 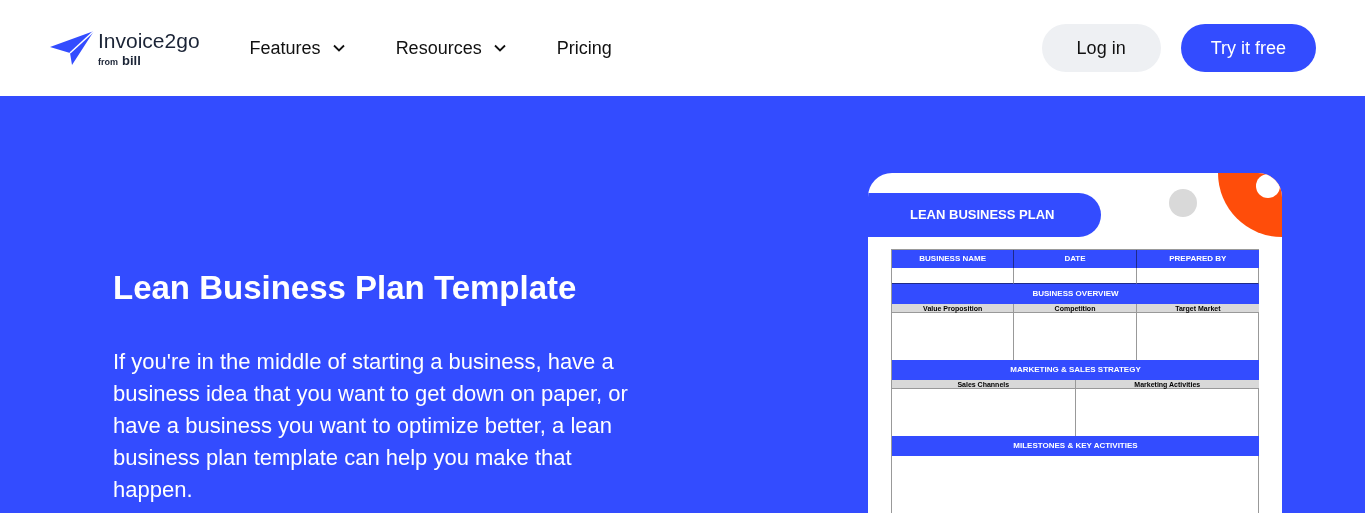 I want to click on paper-plane-icon, so click(x=72, y=48).